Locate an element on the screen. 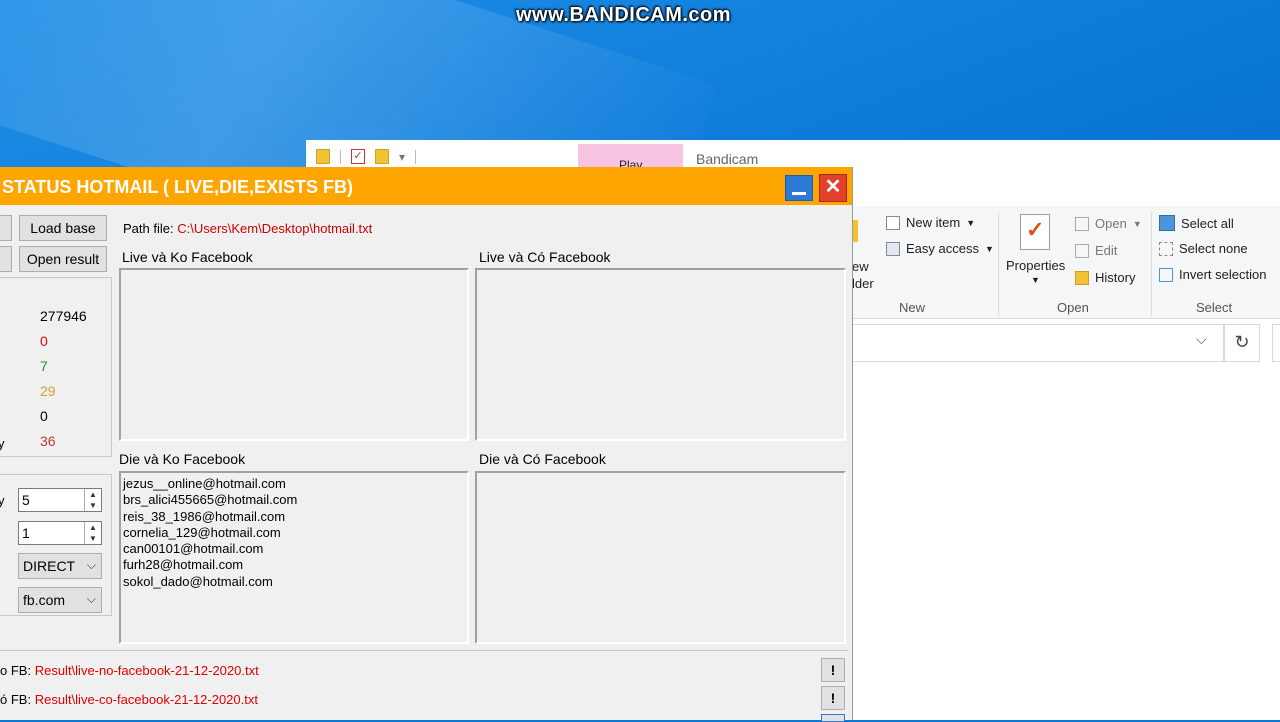 Image resolution: width=1280 pixels, height=722 pixels. stat-live: 7 is located at coordinates (44, 366).